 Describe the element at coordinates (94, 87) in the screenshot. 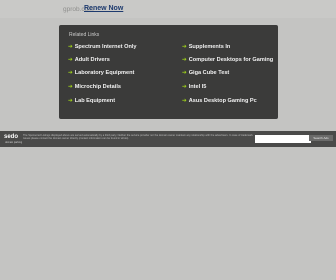

I see `related-link-microchip-details: ➔ Microchip Details` at that location.